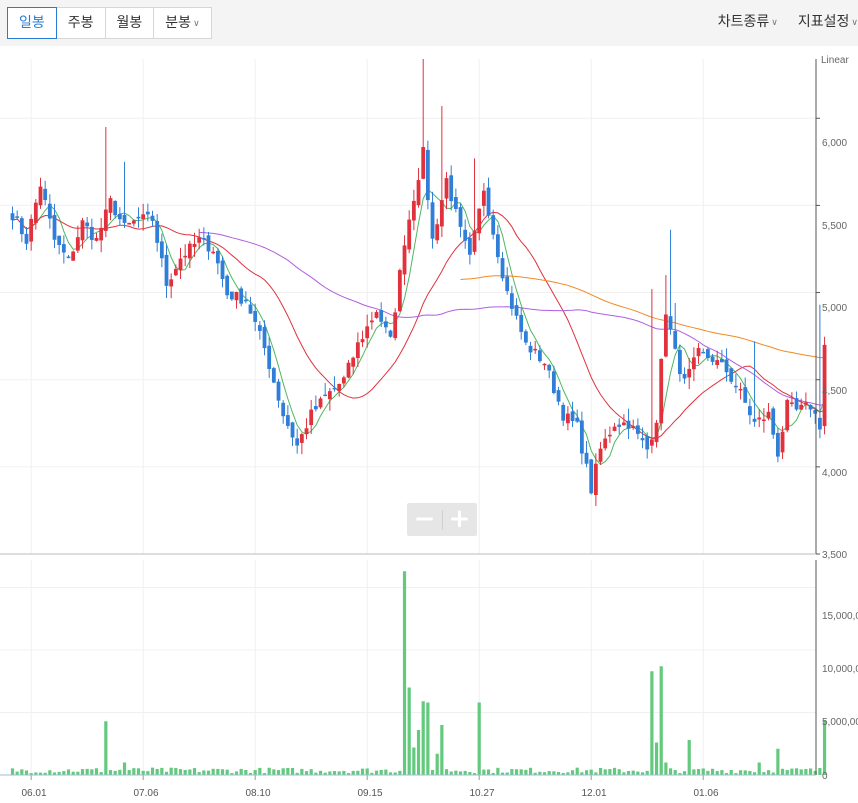 This screenshot has height=803, width=858. Describe the element at coordinates (425, 519) in the screenshot. I see `zoom-out-button: −` at that location.